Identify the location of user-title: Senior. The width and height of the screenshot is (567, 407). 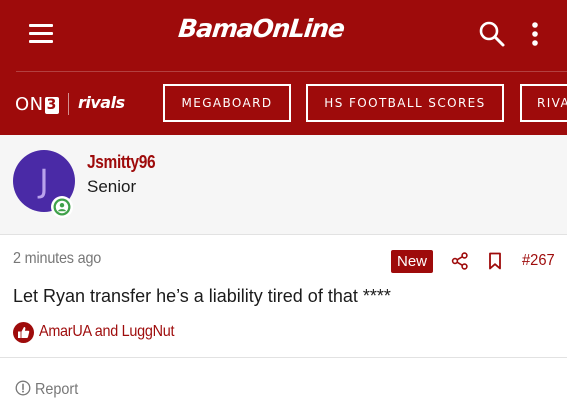
(112, 186).